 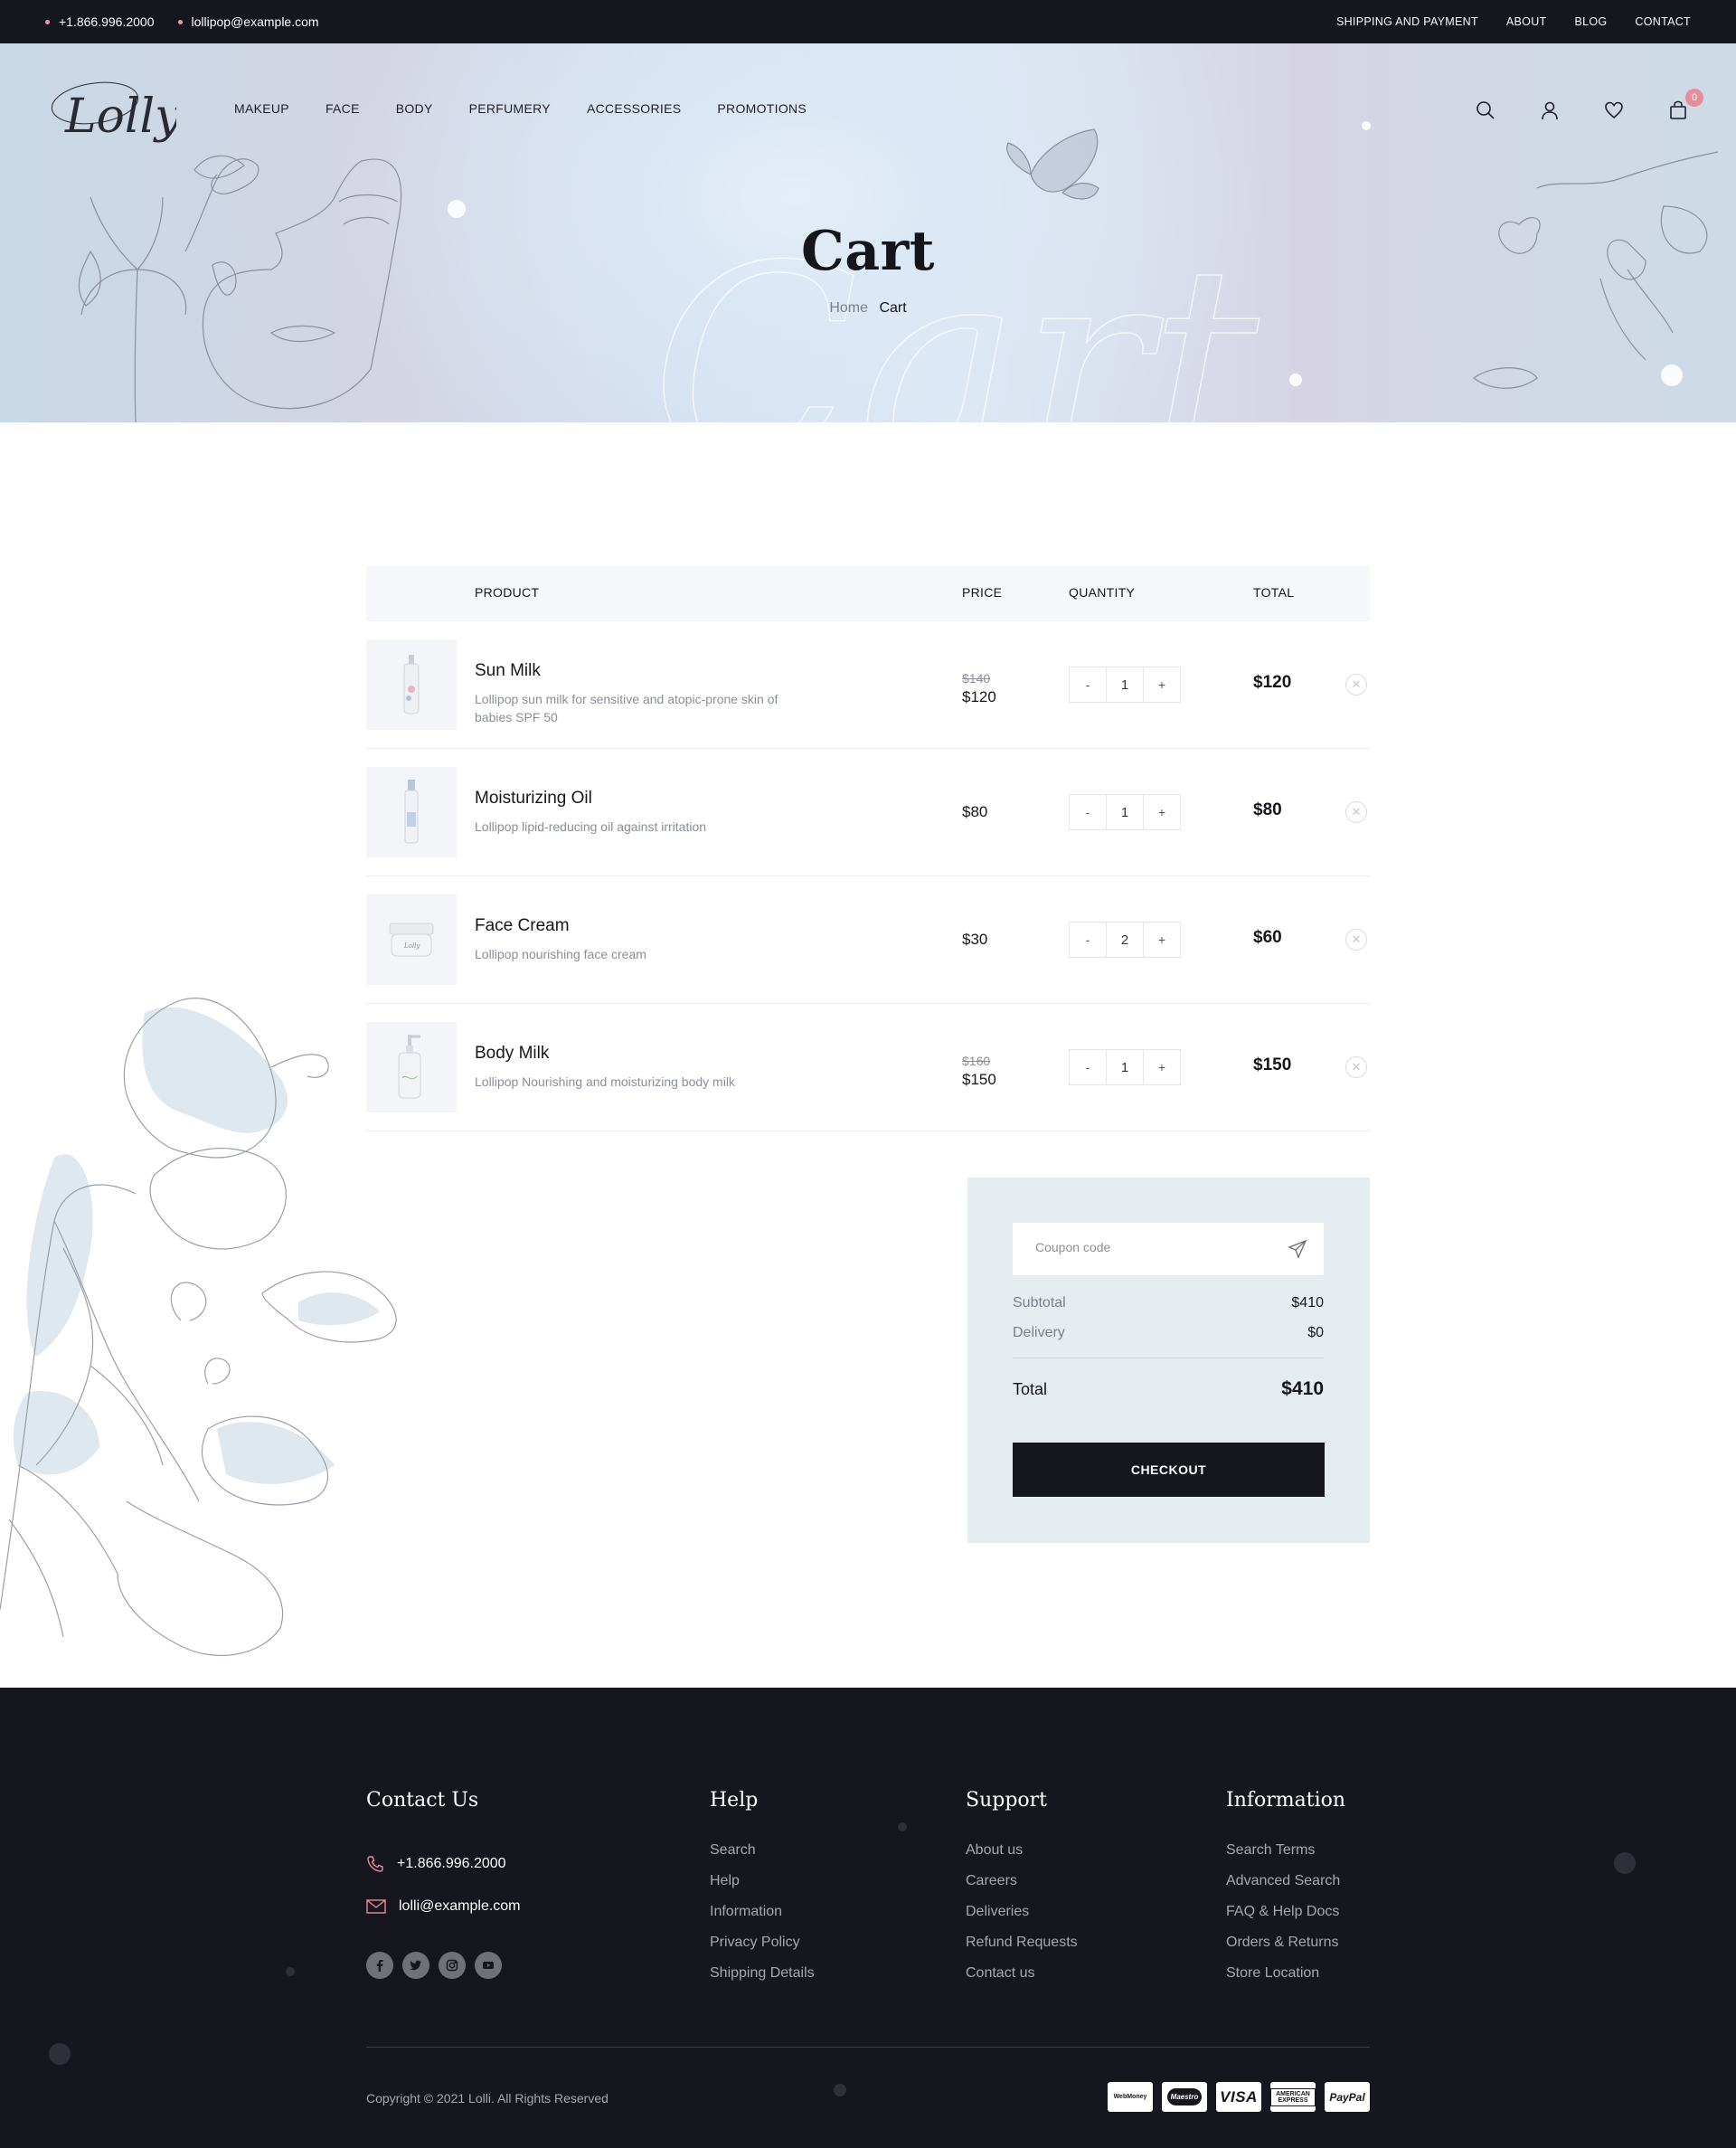 I want to click on header-icons: 0, so click(x=1588, y=106).